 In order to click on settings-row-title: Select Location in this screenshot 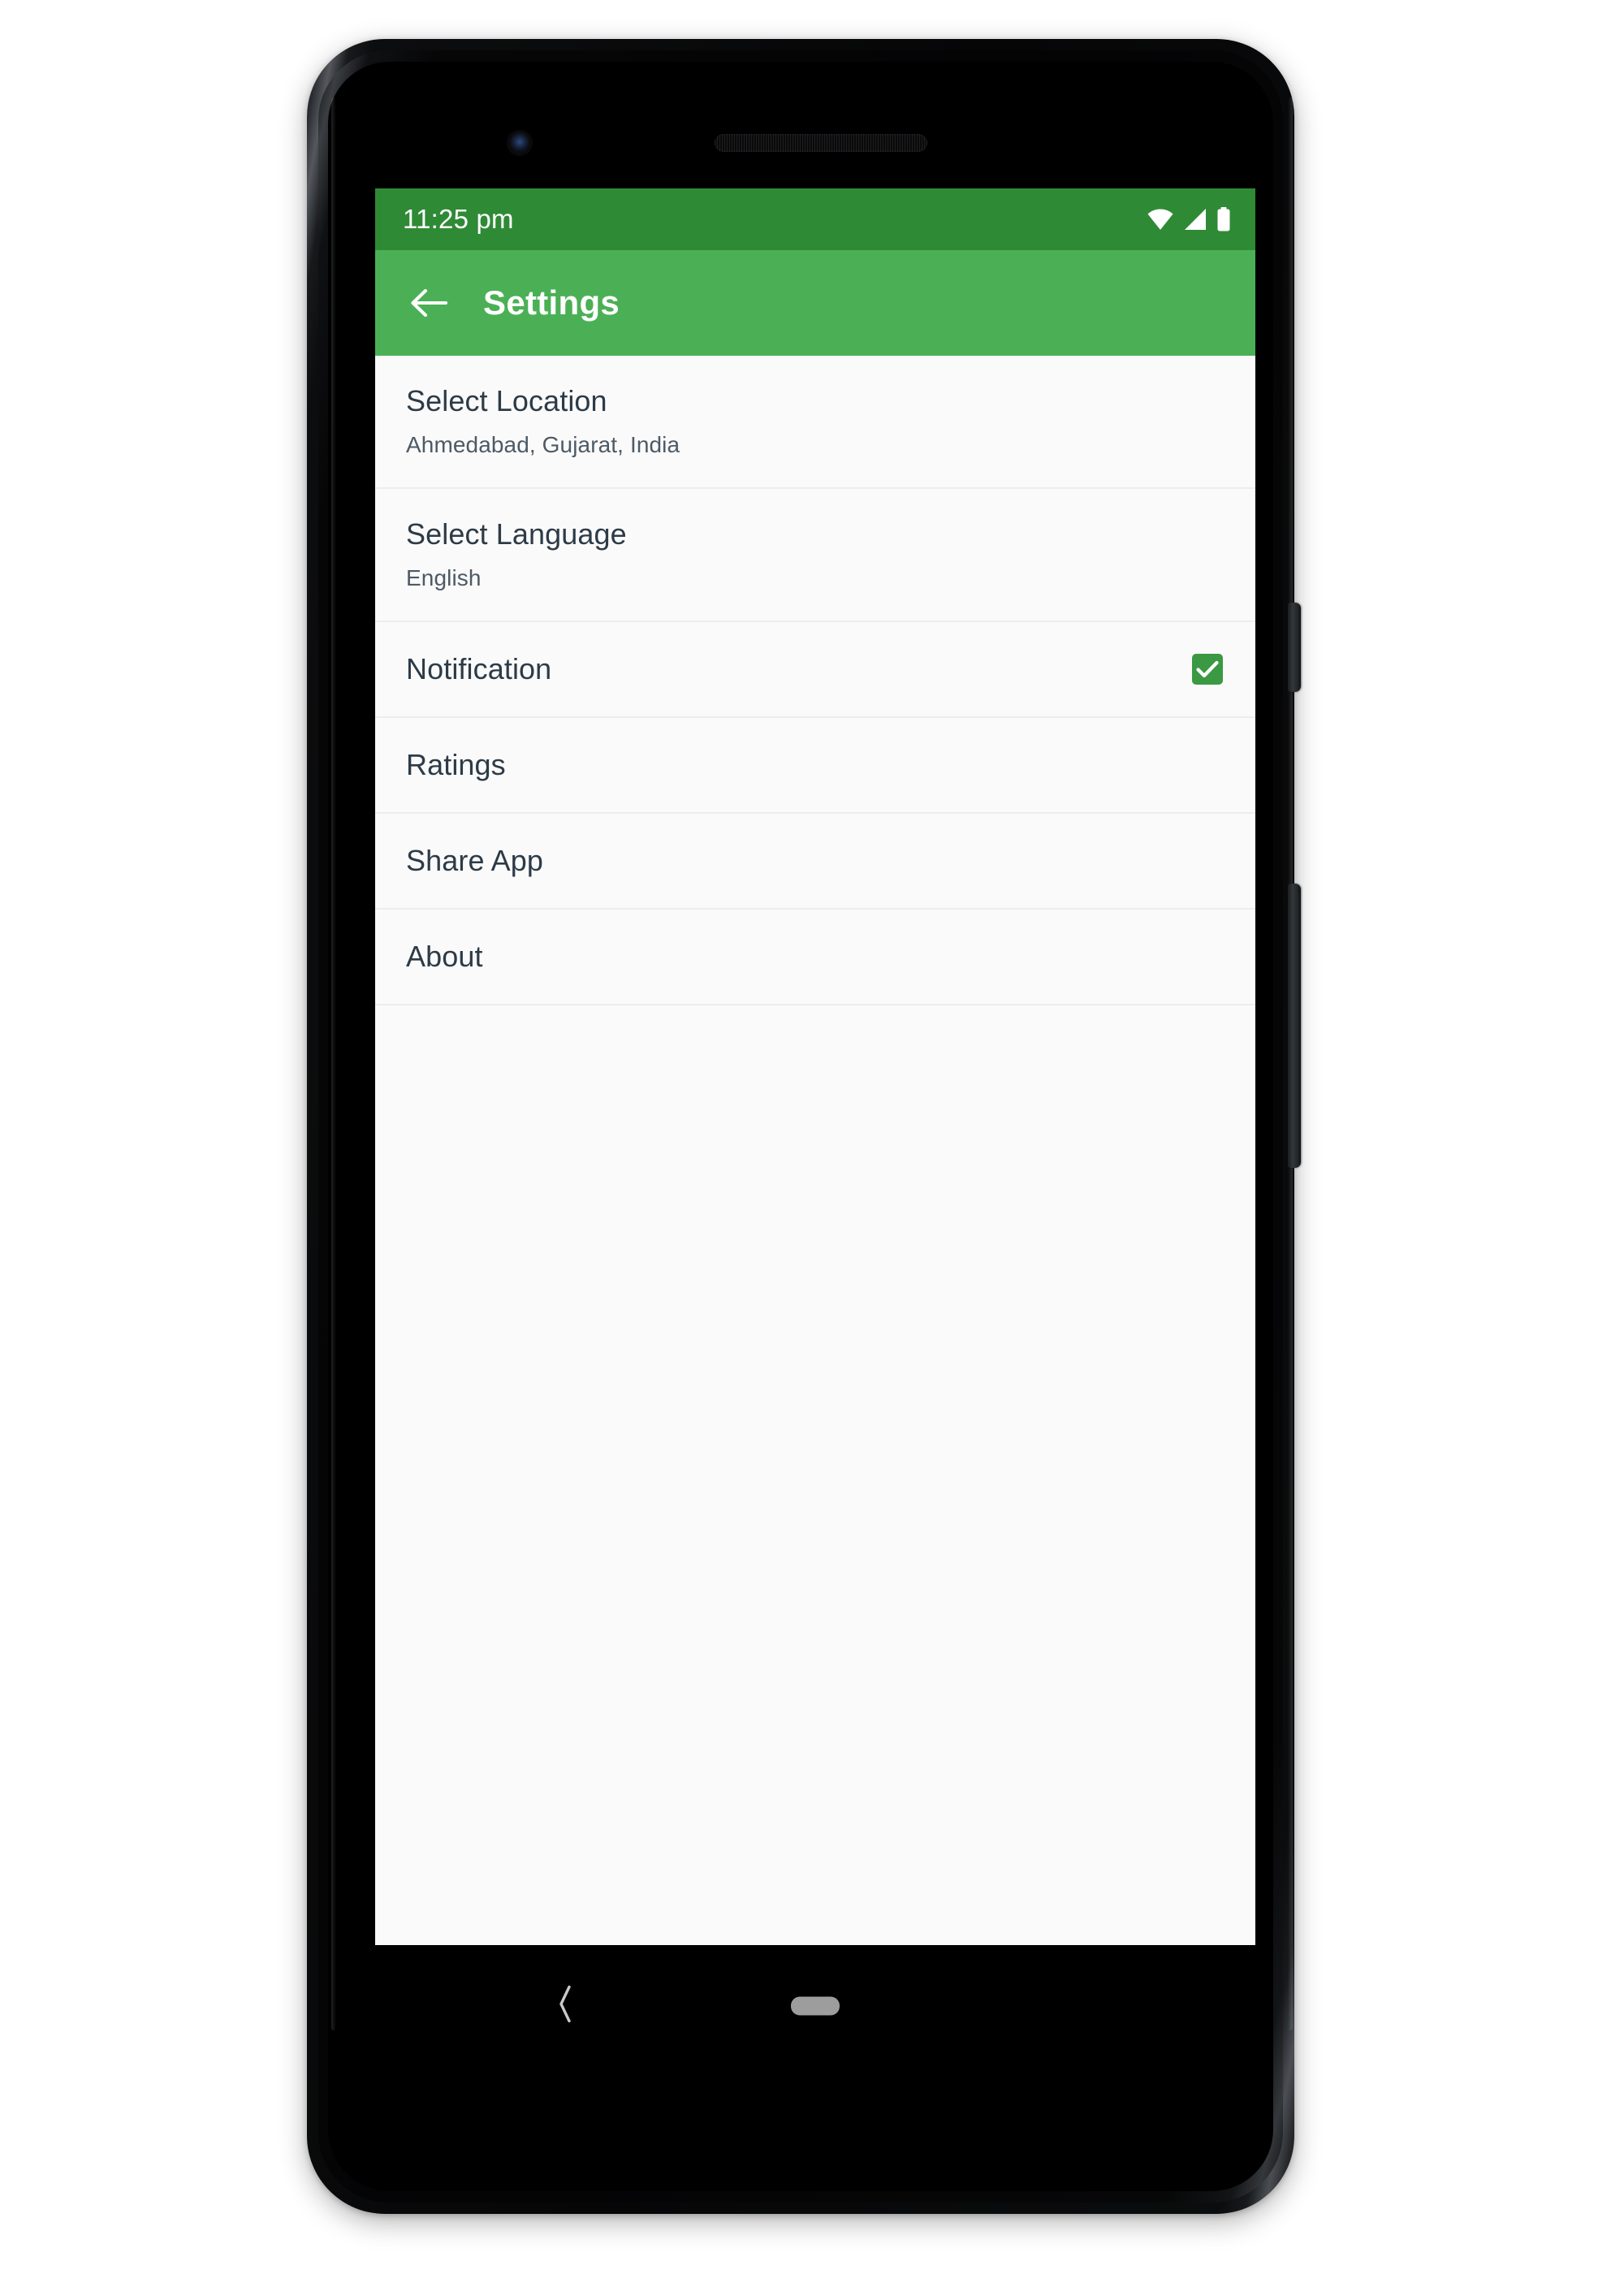, I will do `click(507, 400)`.